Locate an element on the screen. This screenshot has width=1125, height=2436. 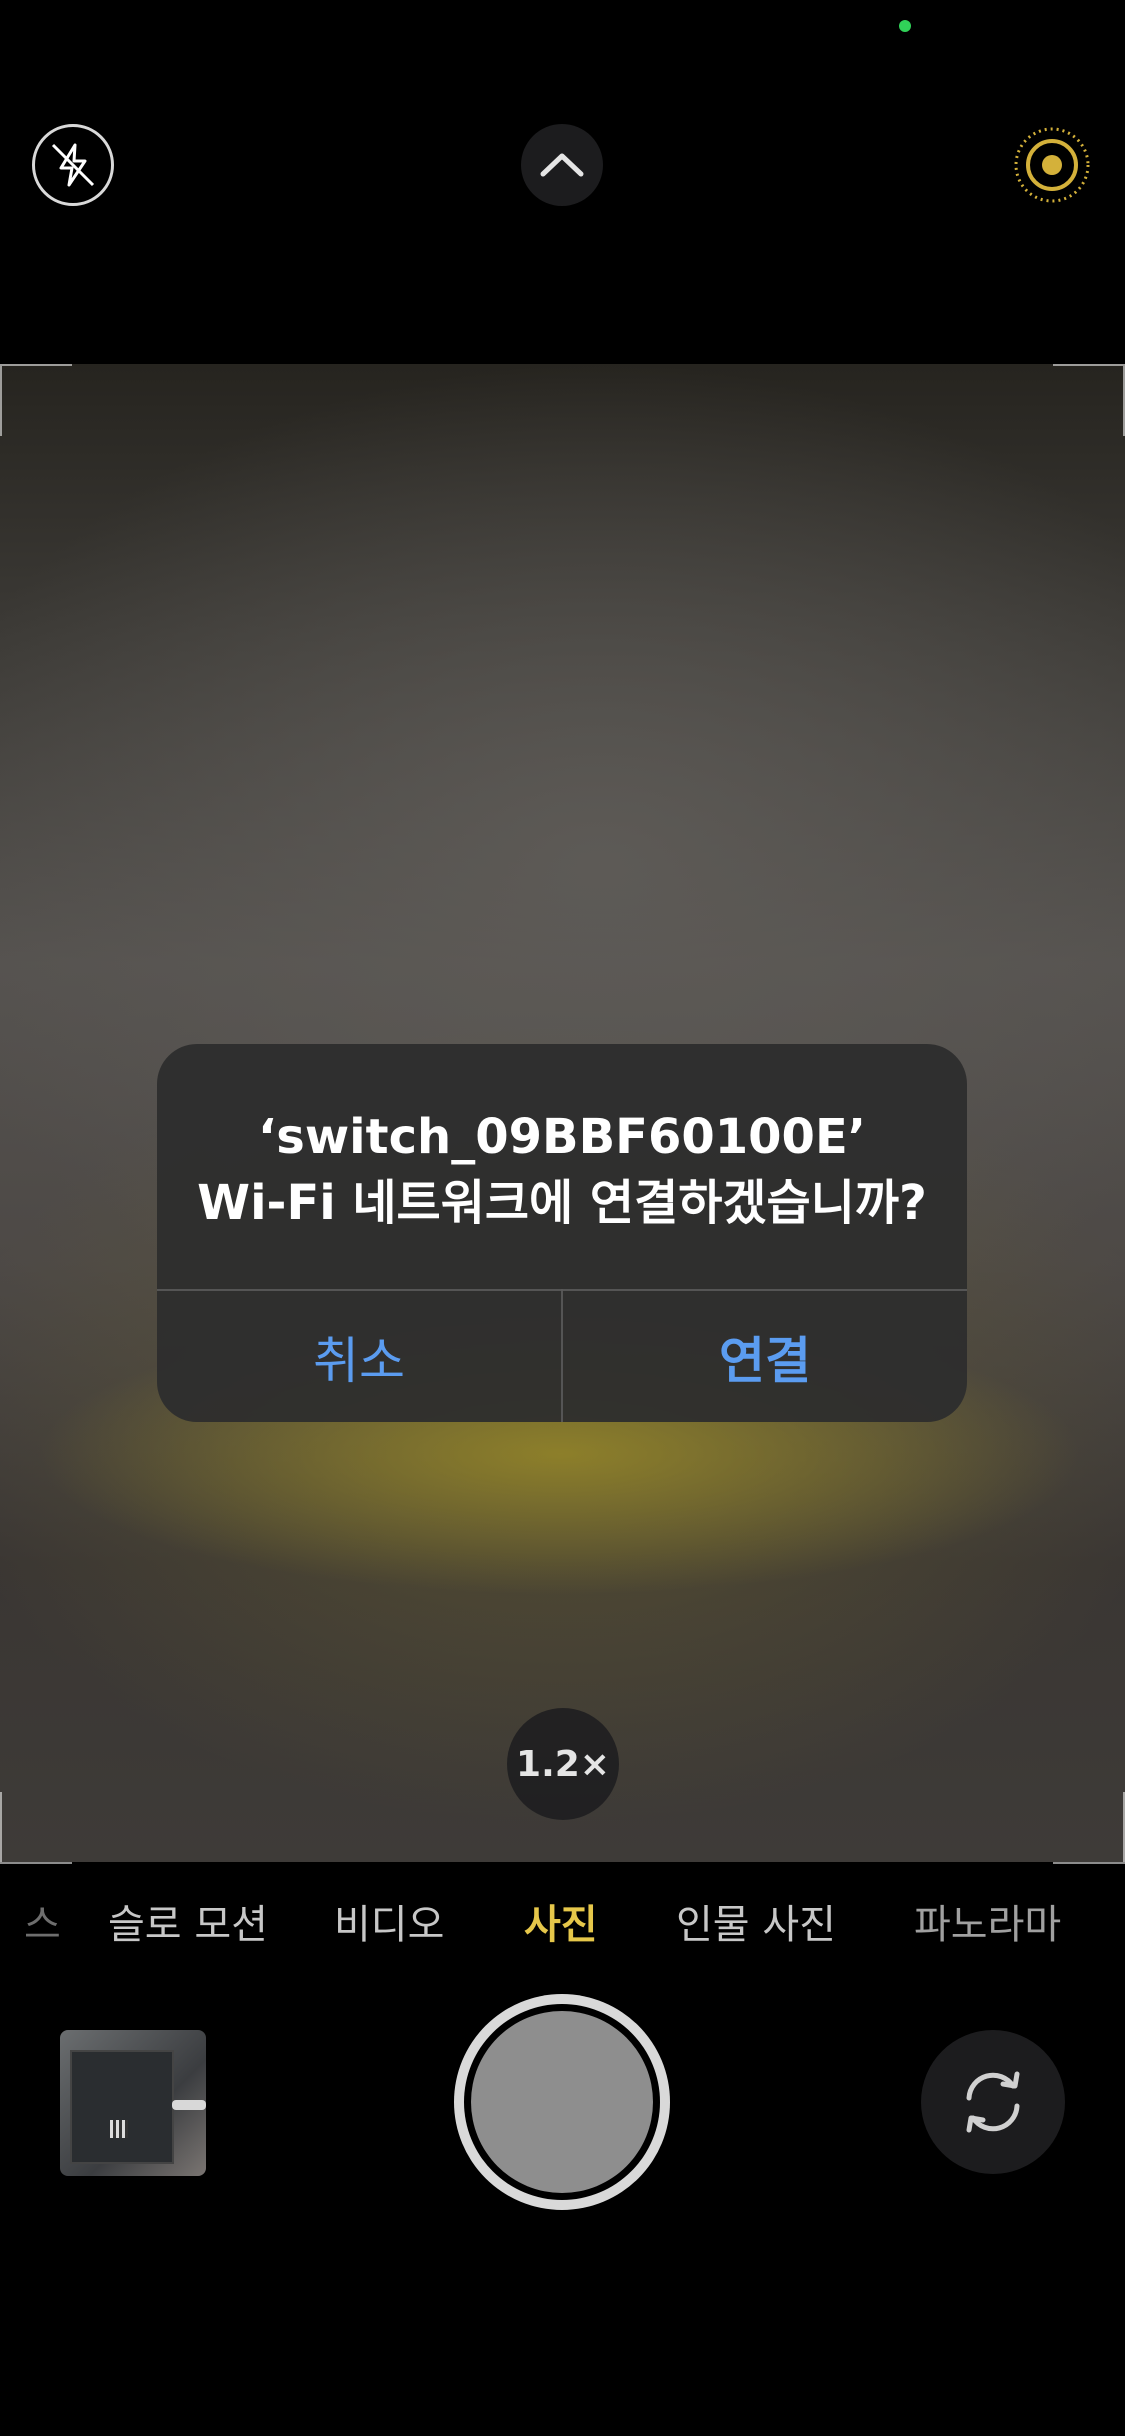
camera-mode-selector: 스 슬로 모션 비디오 사진 인물 사진 파노라마 is located at coordinates (562, 1925).